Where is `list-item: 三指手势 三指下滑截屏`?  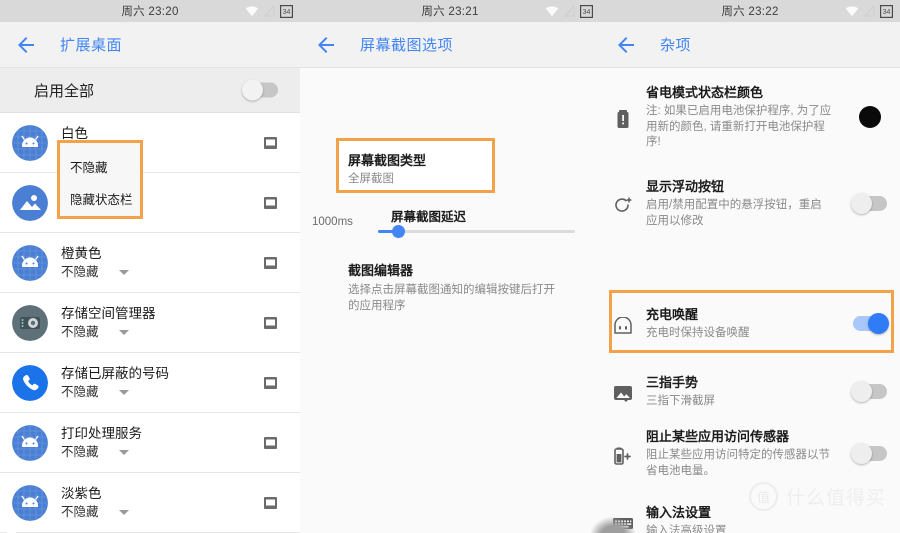
list-item: 三指手势 三指下滑截屏 is located at coordinates (750, 392).